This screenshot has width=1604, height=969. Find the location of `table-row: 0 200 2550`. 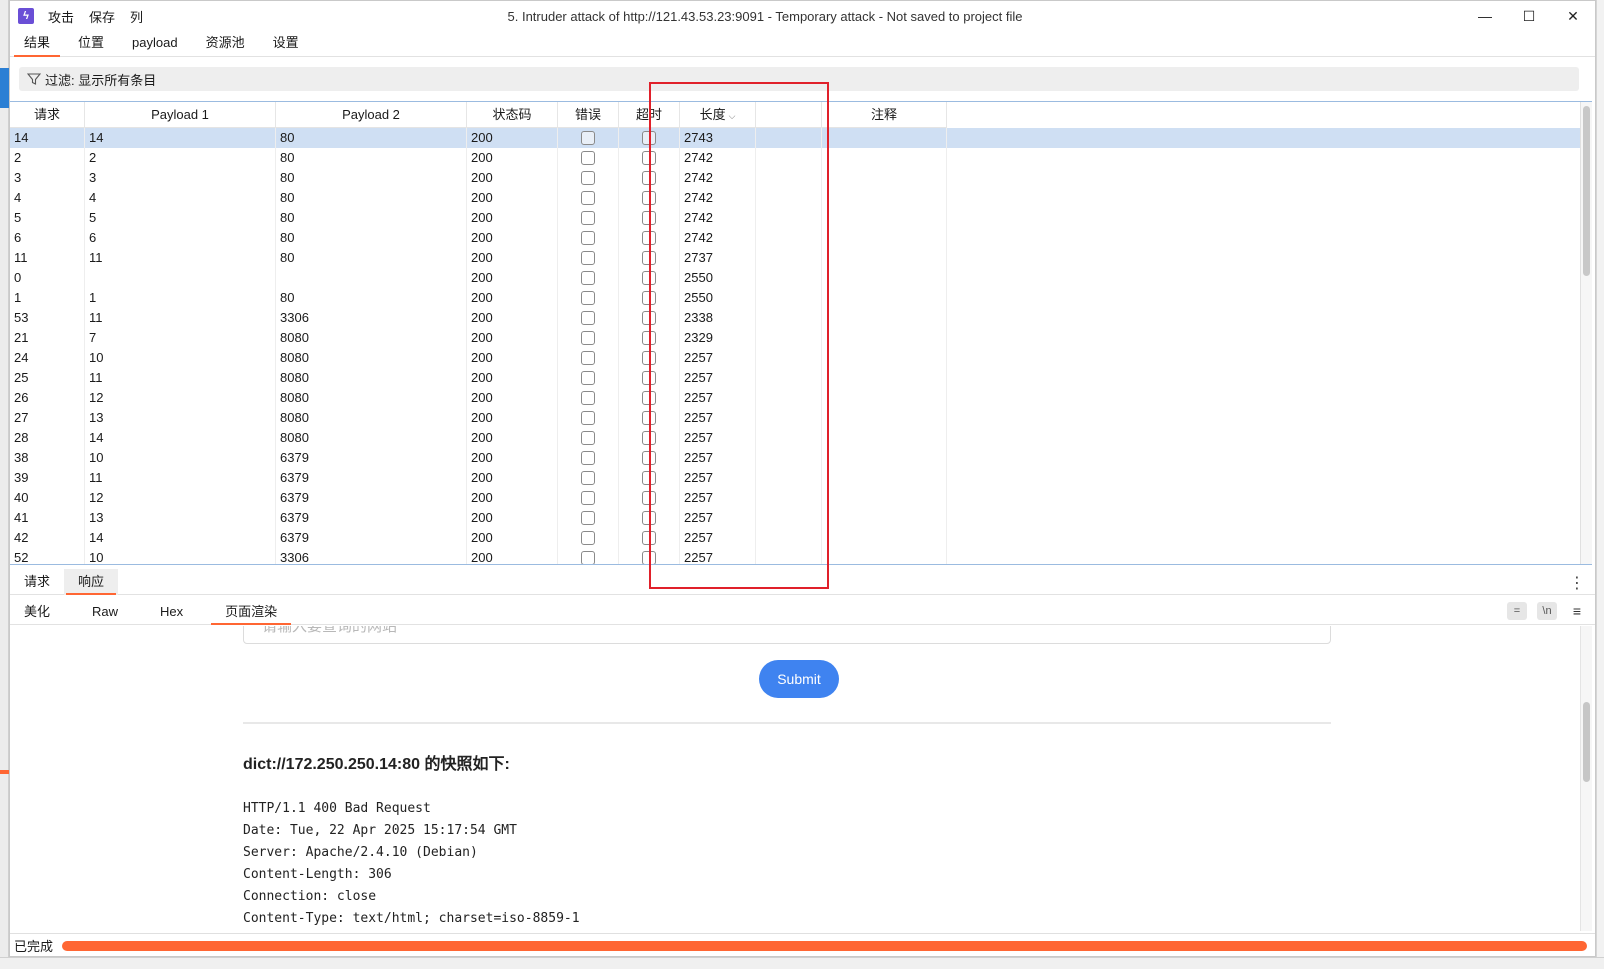

table-row: 0 200 2550 is located at coordinates (801, 278).